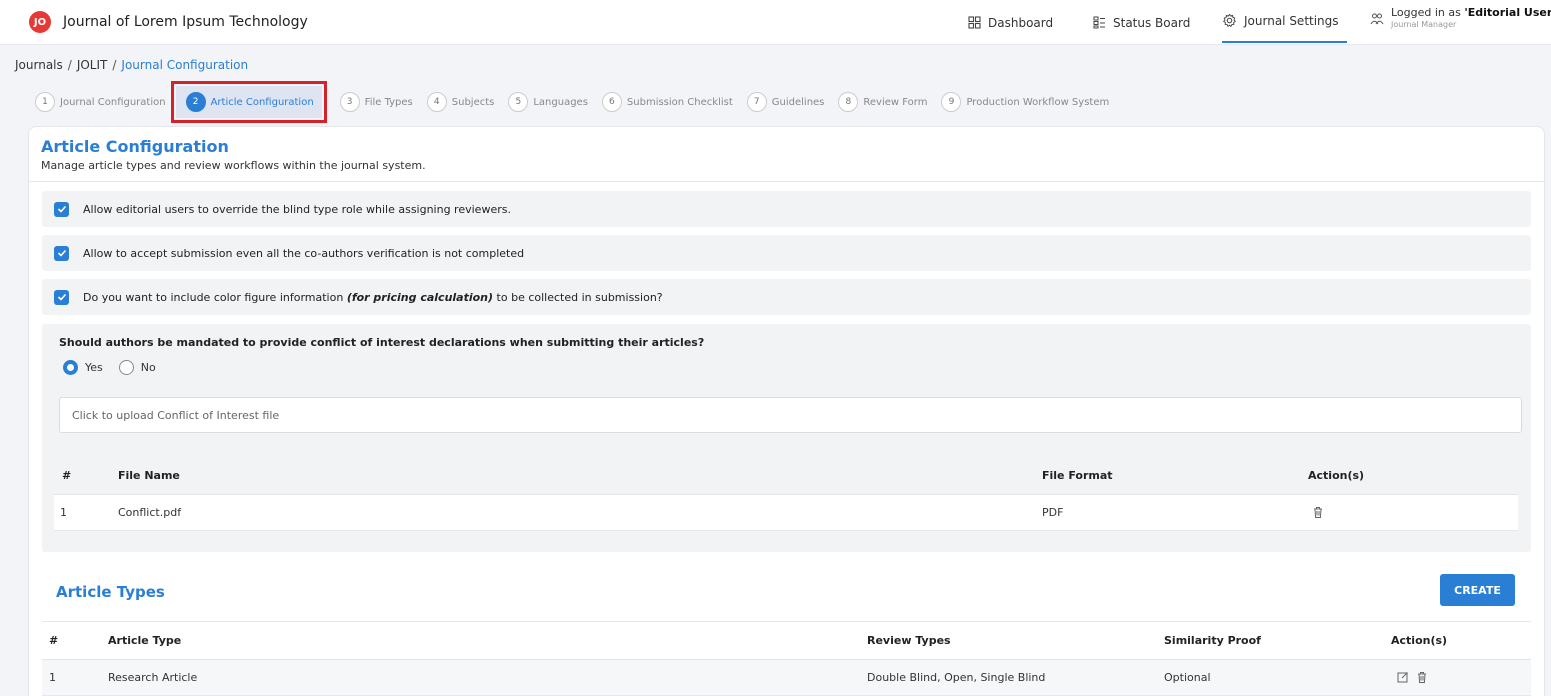  What do you see at coordinates (460, 102) in the screenshot?
I see `step-subjects: 4 Subjects` at bounding box center [460, 102].